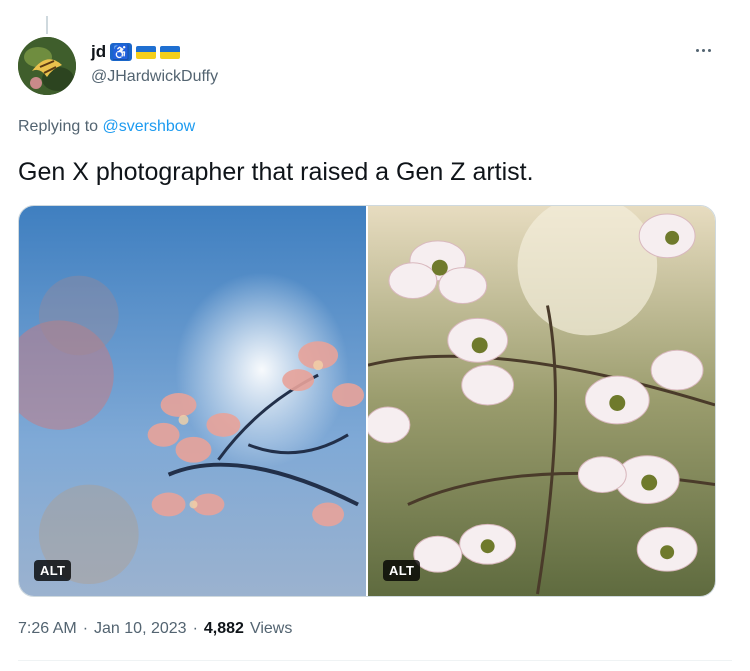 This screenshot has height=671, width=750. I want to click on avatar, so click(47, 66).